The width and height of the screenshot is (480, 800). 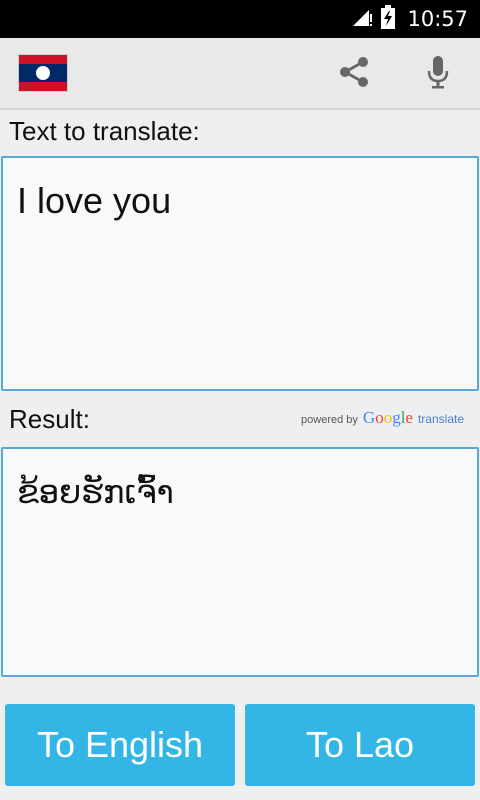 What do you see at coordinates (388, 19) in the screenshot?
I see `battery-charging-icon` at bounding box center [388, 19].